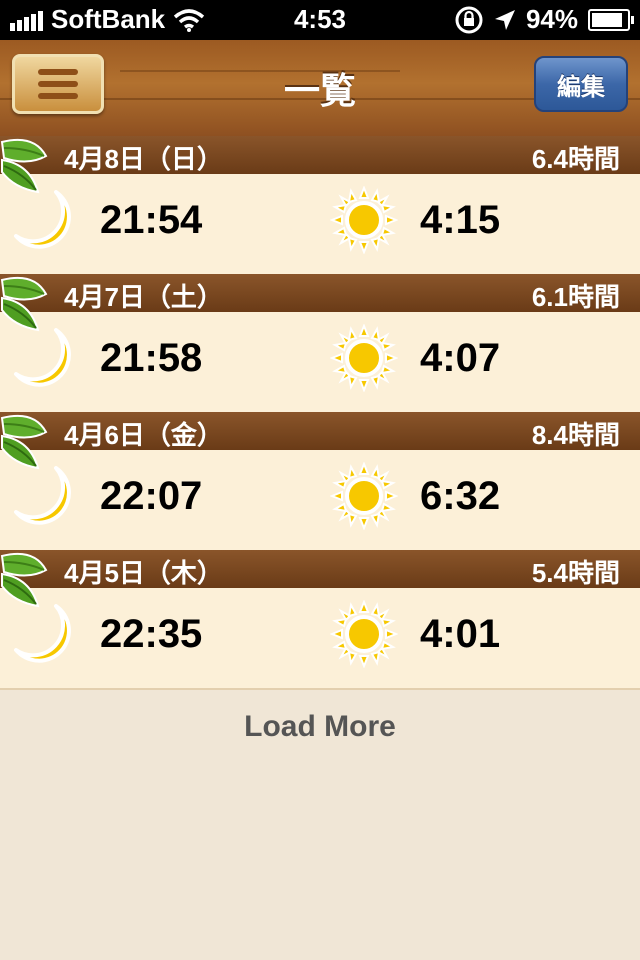 Image resolution: width=640 pixels, height=960 pixels. Describe the element at coordinates (575, 159) in the screenshot. I see `sleep-duration: 6.4時間` at that location.